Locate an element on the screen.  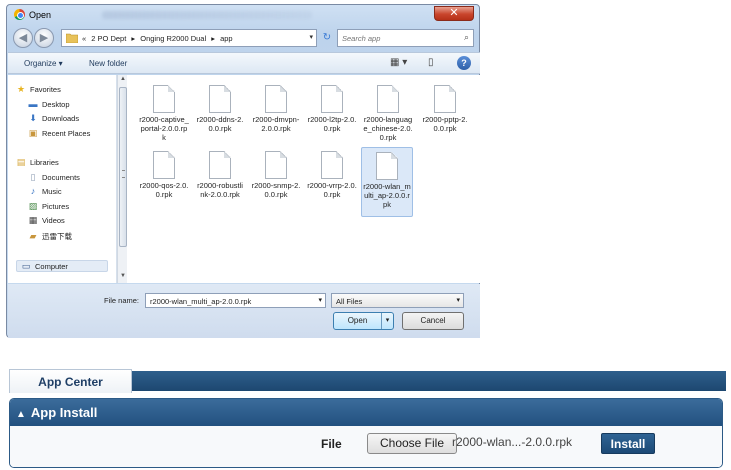
file-item: r2000-l2tp-2.0.0.rpk is located at coordinates (332, 107).